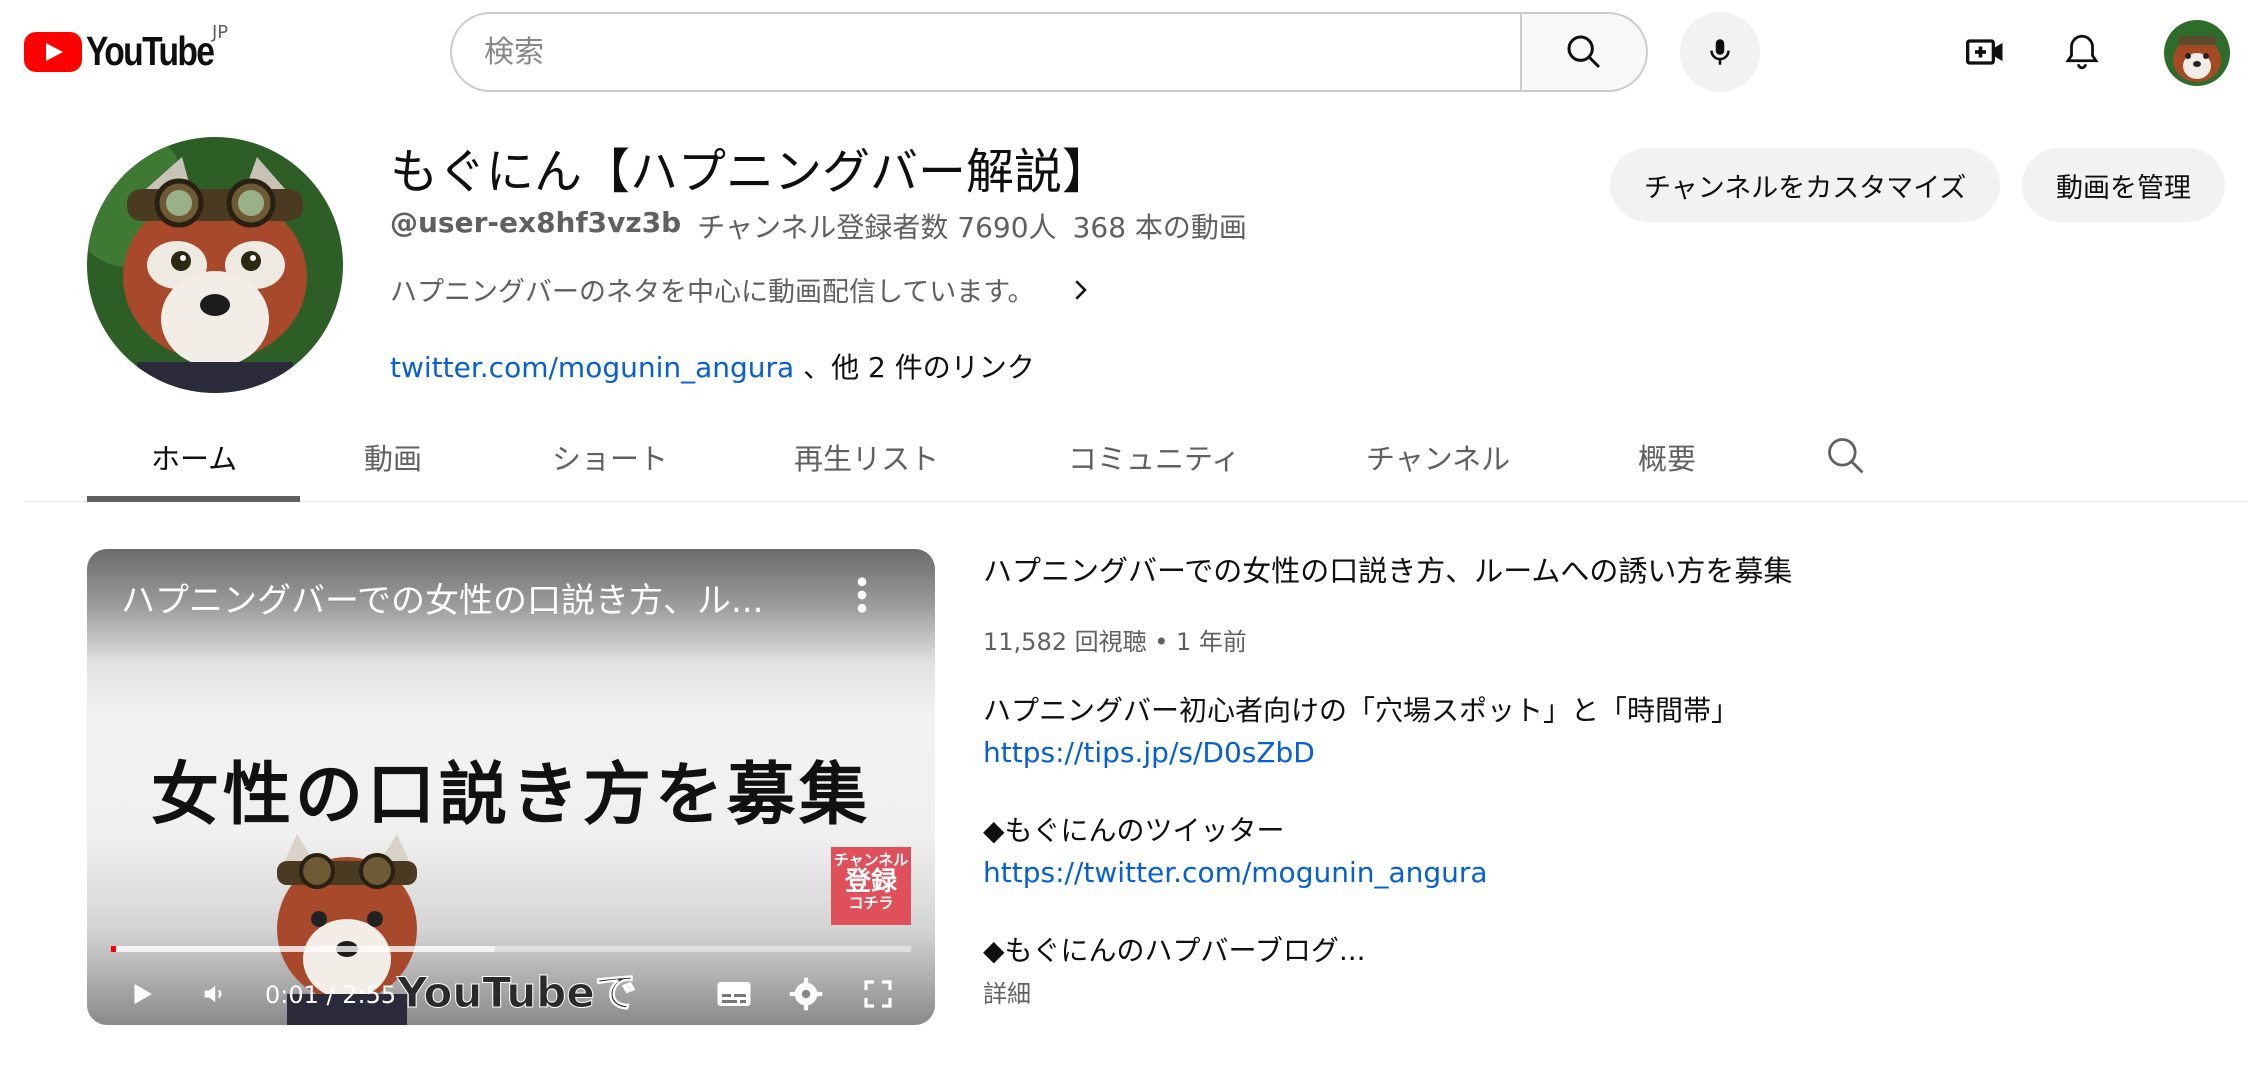 This screenshot has width=2248, height=1072. I want to click on channel-name: もぐにん【ハプニングバー解説】, so click(750, 172).